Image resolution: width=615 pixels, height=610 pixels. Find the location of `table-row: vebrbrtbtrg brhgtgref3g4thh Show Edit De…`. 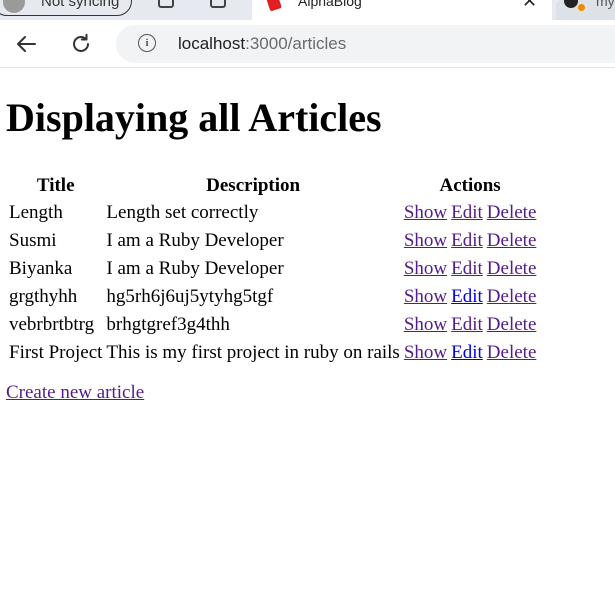

table-row: vebrbrtbtrg brhgtgref3g4thh Show Edit De… is located at coordinates (272, 325).